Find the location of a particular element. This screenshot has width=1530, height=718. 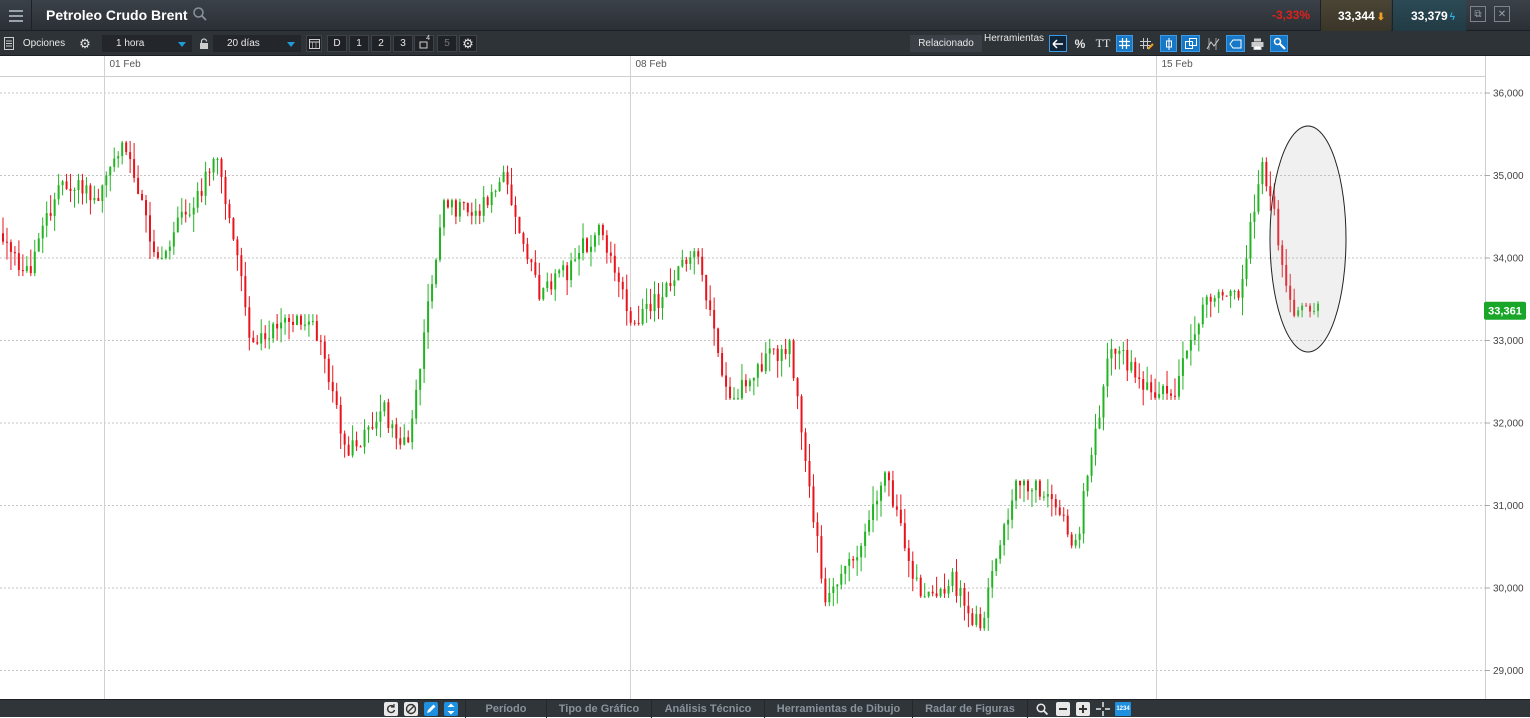

settings-gear-icon: ⚙ is located at coordinates (468, 43).